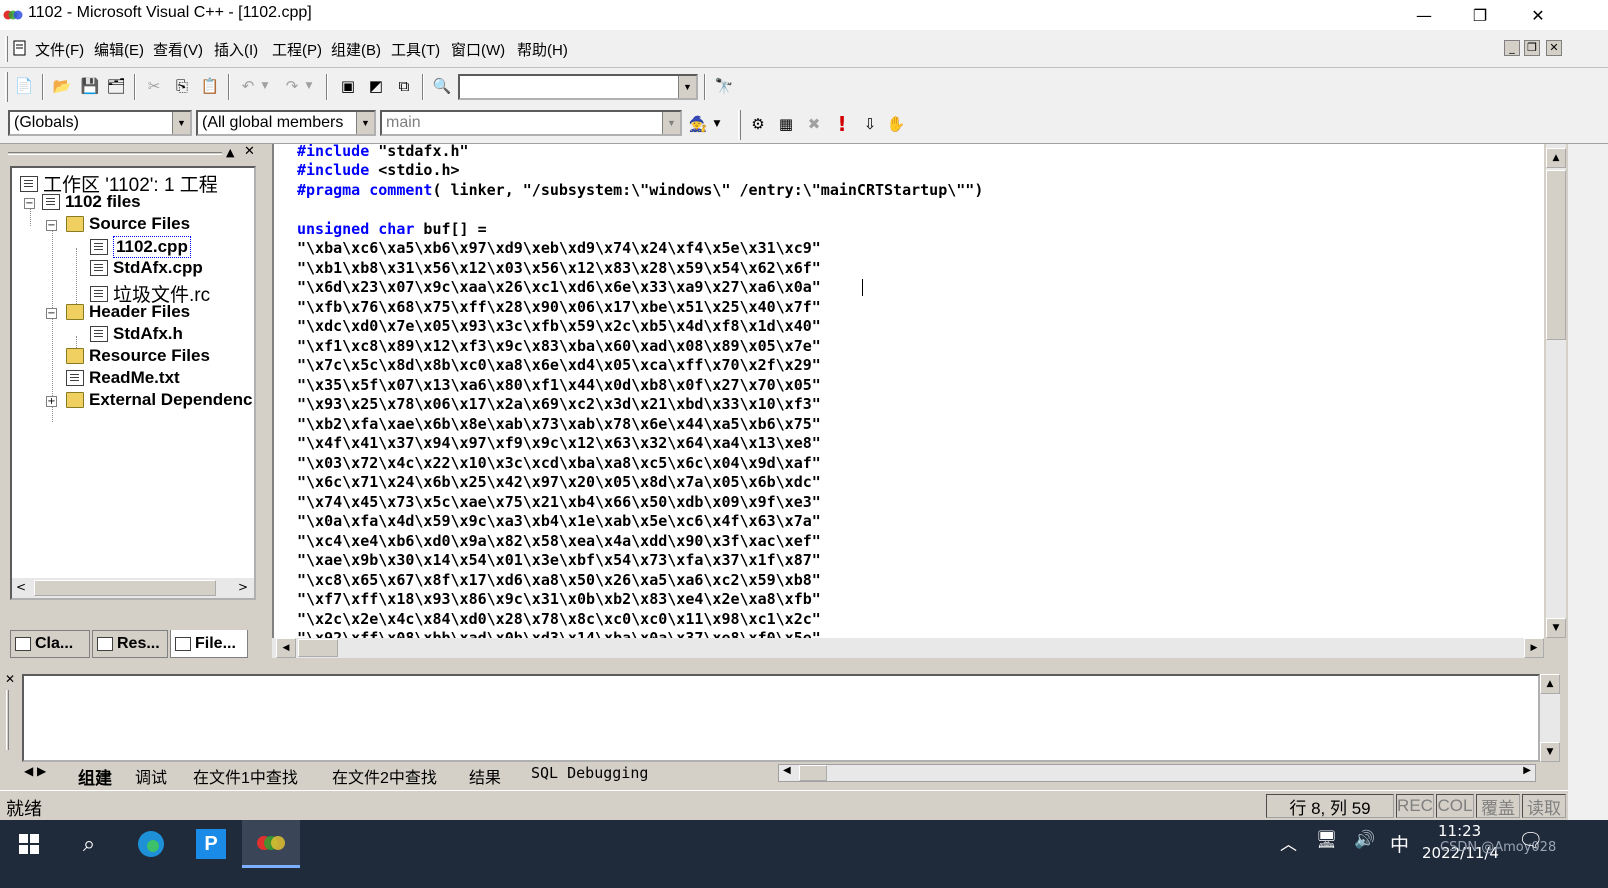 Image resolution: width=1608 pixels, height=888 pixels. I want to click on output-tab-scroll: ◀ ▶, so click(44, 773).